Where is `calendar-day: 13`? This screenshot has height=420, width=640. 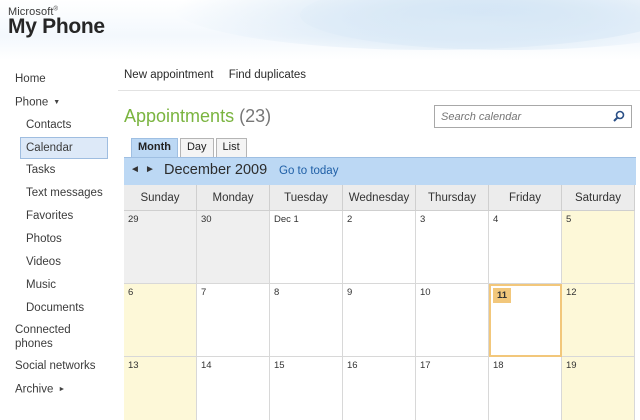
calendar-day: 13 is located at coordinates (160, 388).